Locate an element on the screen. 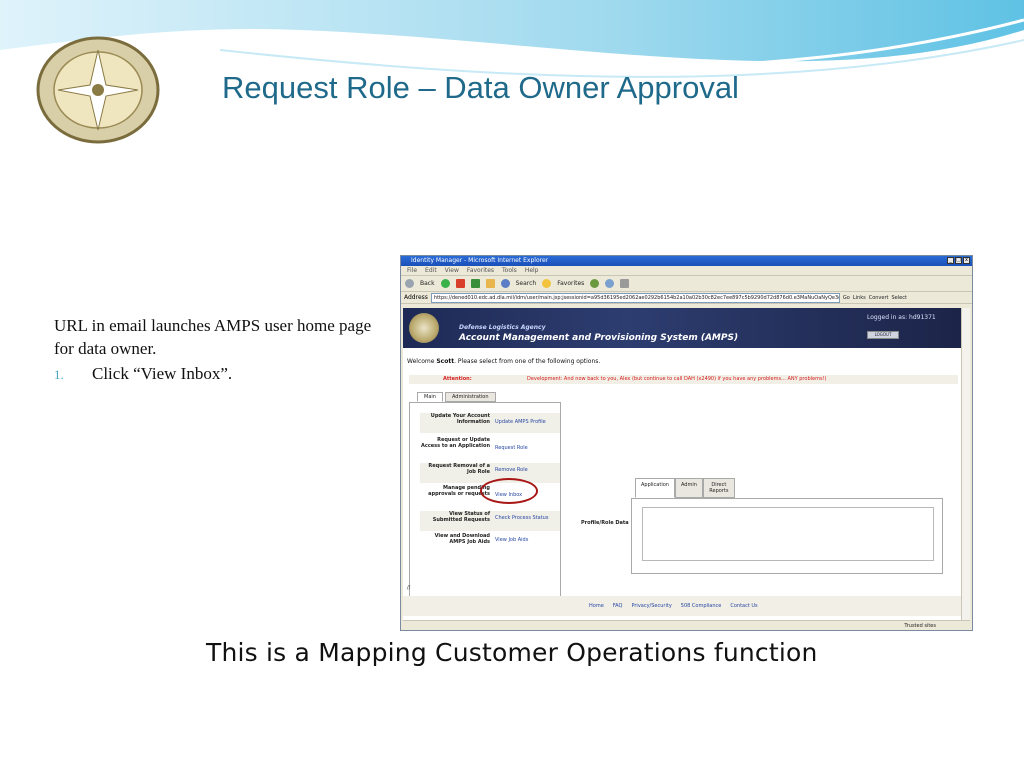 The image size is (1024, 768). check-process-status-link: Check Process Status is located at coordinates (521, 518).